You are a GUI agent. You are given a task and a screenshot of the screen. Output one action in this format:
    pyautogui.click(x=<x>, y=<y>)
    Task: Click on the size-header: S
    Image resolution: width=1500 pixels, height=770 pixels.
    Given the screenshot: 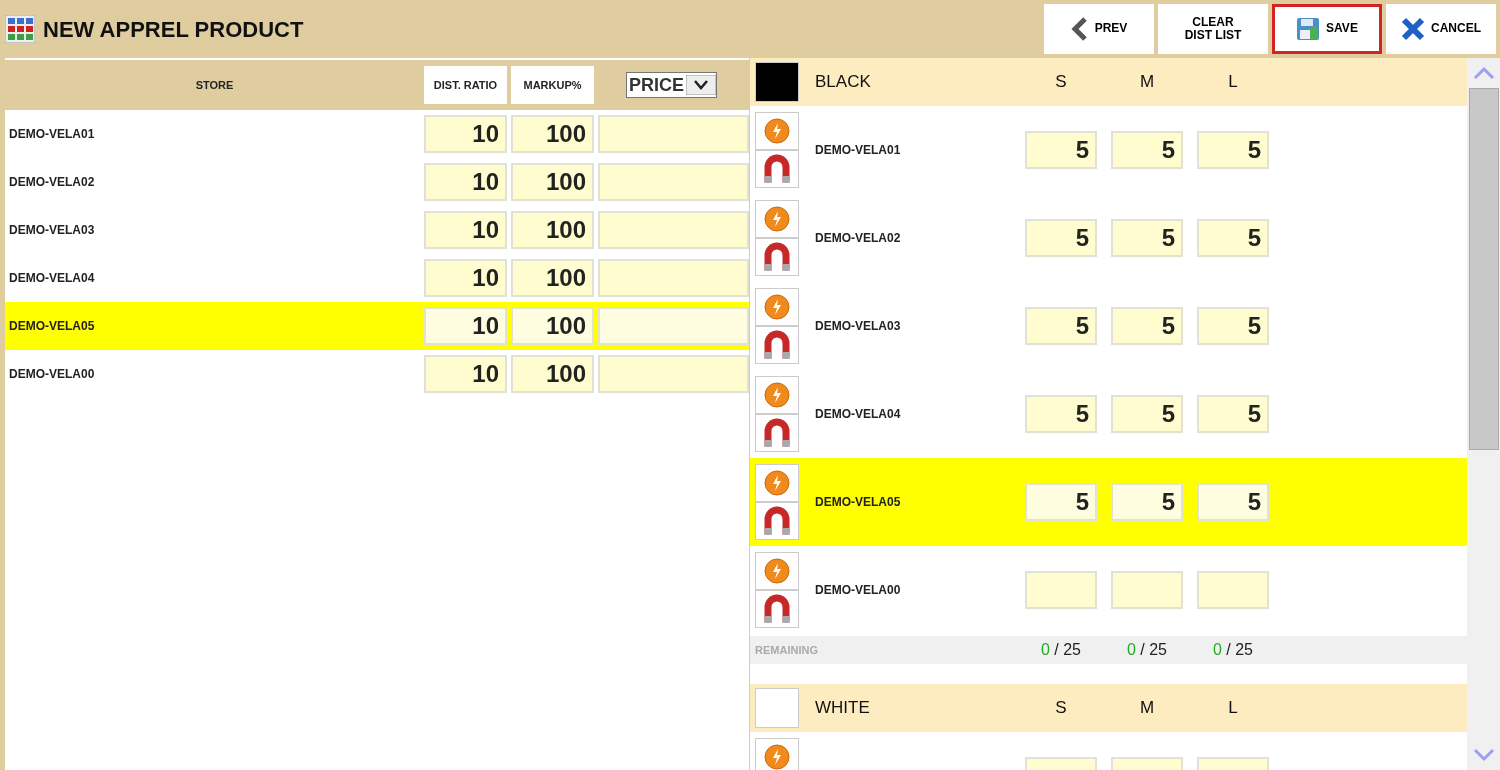 What is the action you would take?
    pyautogui.click(x=1061, y=708)
    